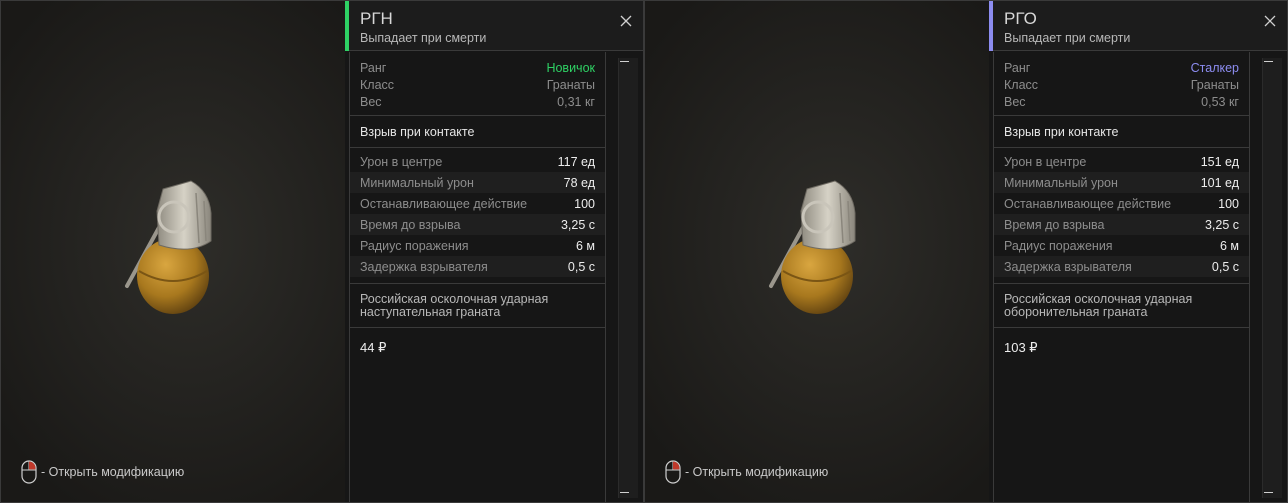 This screenshot has height=503, width=1288. What do you see at coordinates (1220, 101) in the screenshot?
I see `info-value: 0,53 кг` at bounding box center [1220, 101].